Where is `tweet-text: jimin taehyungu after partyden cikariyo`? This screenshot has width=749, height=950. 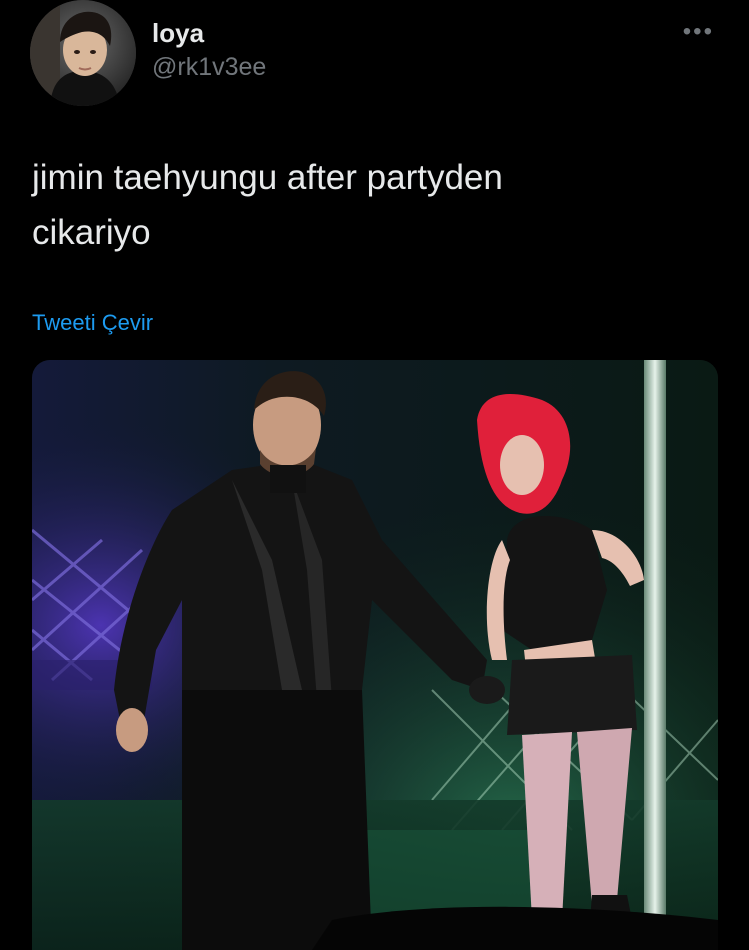
tweet-text: jimin taehyungu after partyden cikariyo is located at coordinates (267, 205).